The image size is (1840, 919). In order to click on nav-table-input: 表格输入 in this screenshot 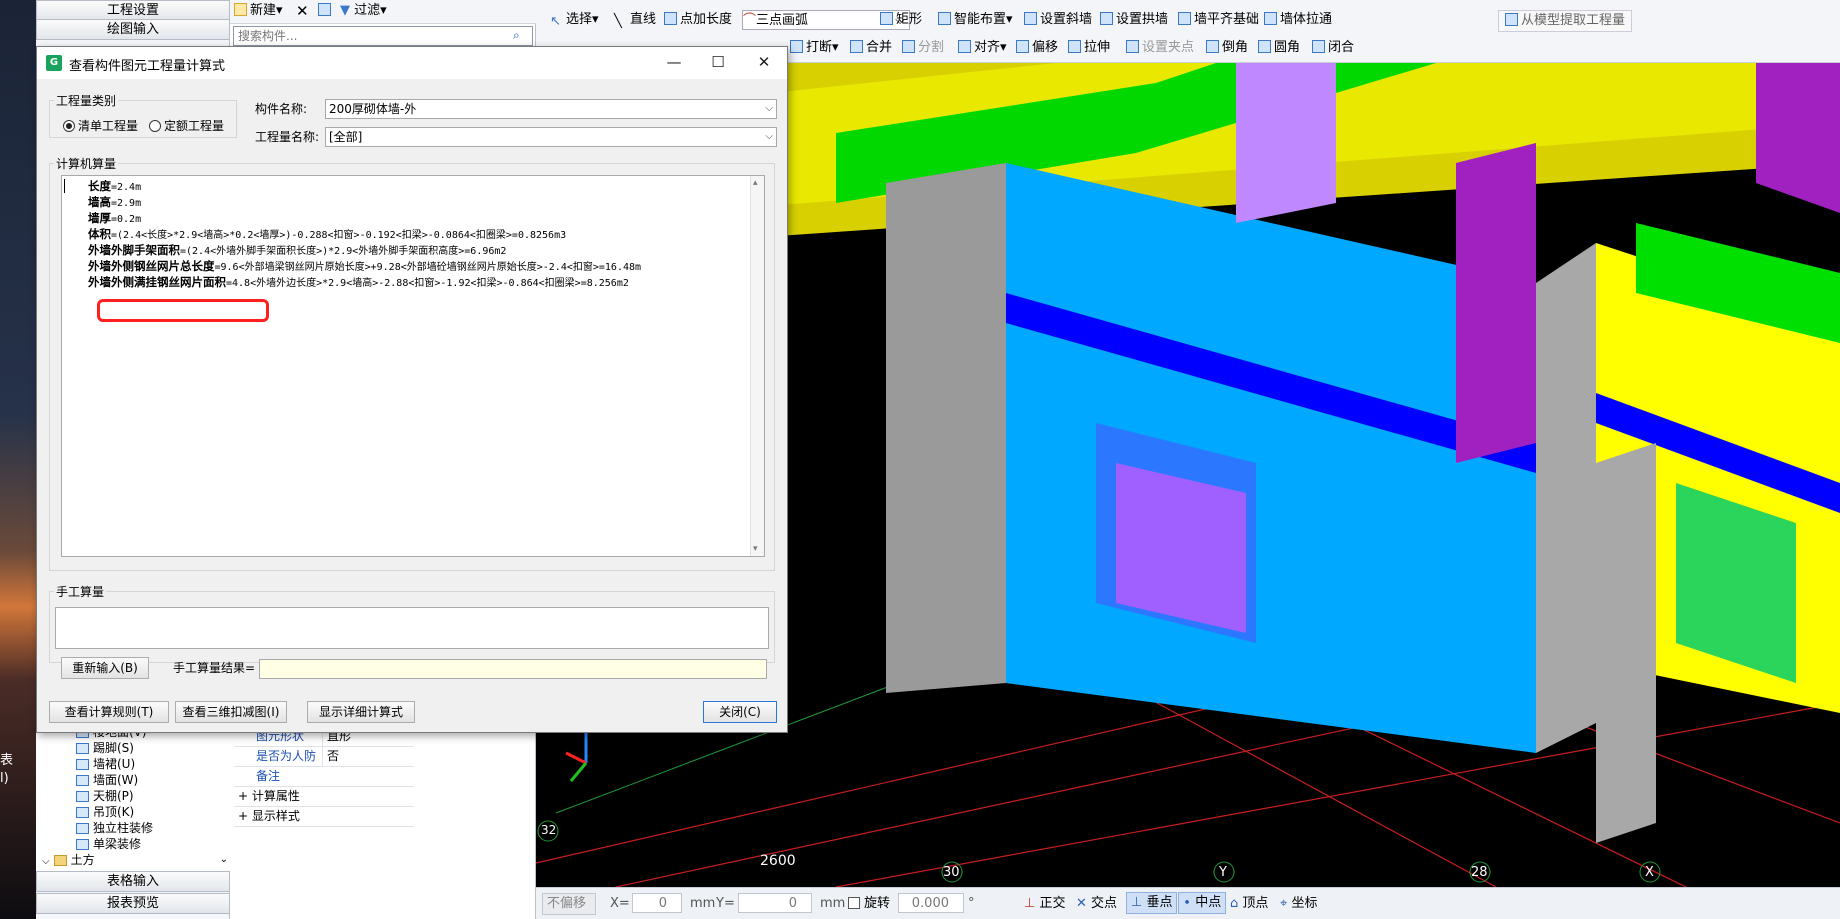, I will do `click(133, 881)`.